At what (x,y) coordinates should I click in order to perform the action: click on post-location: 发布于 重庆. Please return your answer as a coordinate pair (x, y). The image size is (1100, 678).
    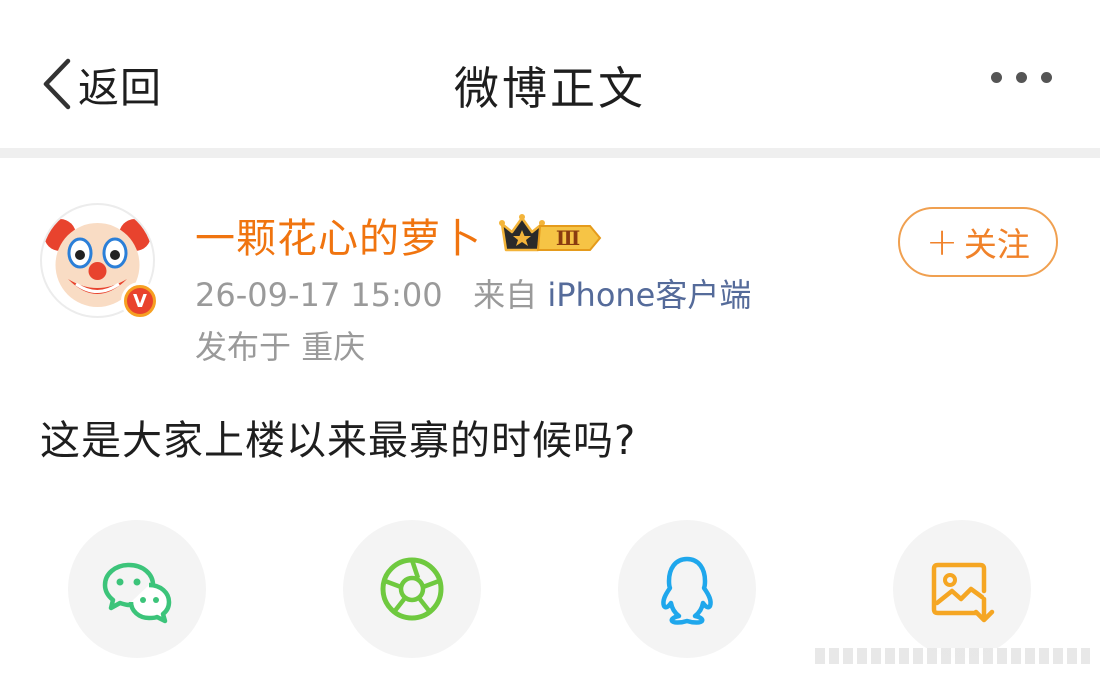
    Looking at the image, I should click on (280, 345).